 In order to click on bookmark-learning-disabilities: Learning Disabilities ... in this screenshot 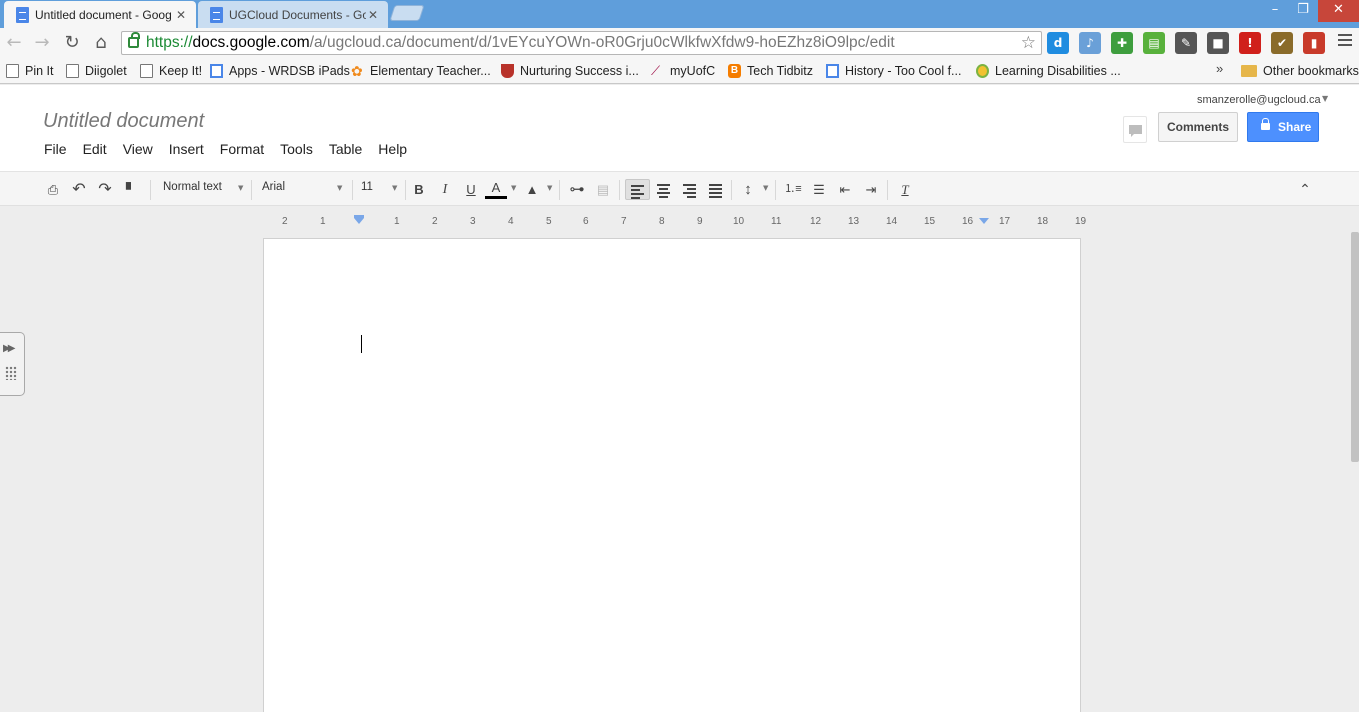, I will do `click(1048, 71)`.